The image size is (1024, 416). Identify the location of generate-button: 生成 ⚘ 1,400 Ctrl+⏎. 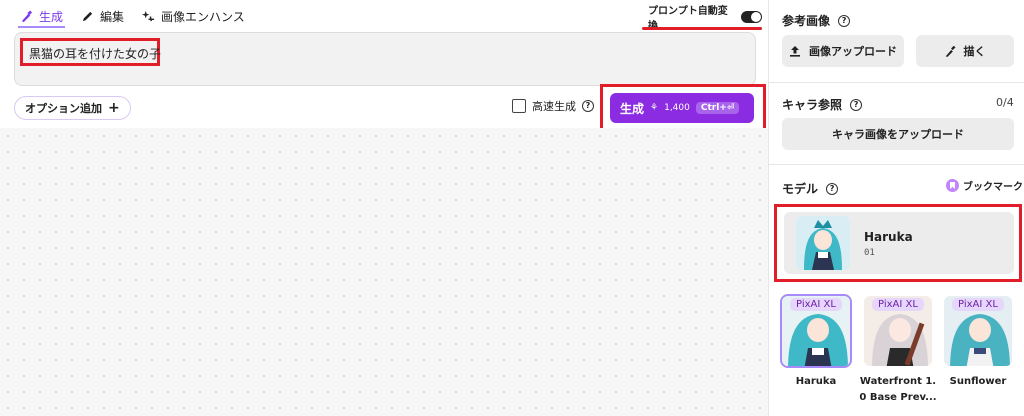
(682, 108).